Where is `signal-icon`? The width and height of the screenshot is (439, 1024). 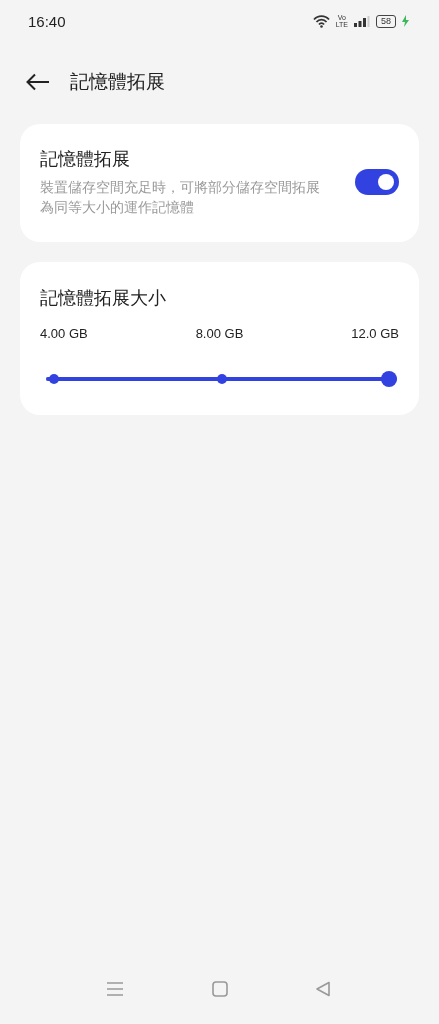 signal-icon is located at coordinates (362, 21).